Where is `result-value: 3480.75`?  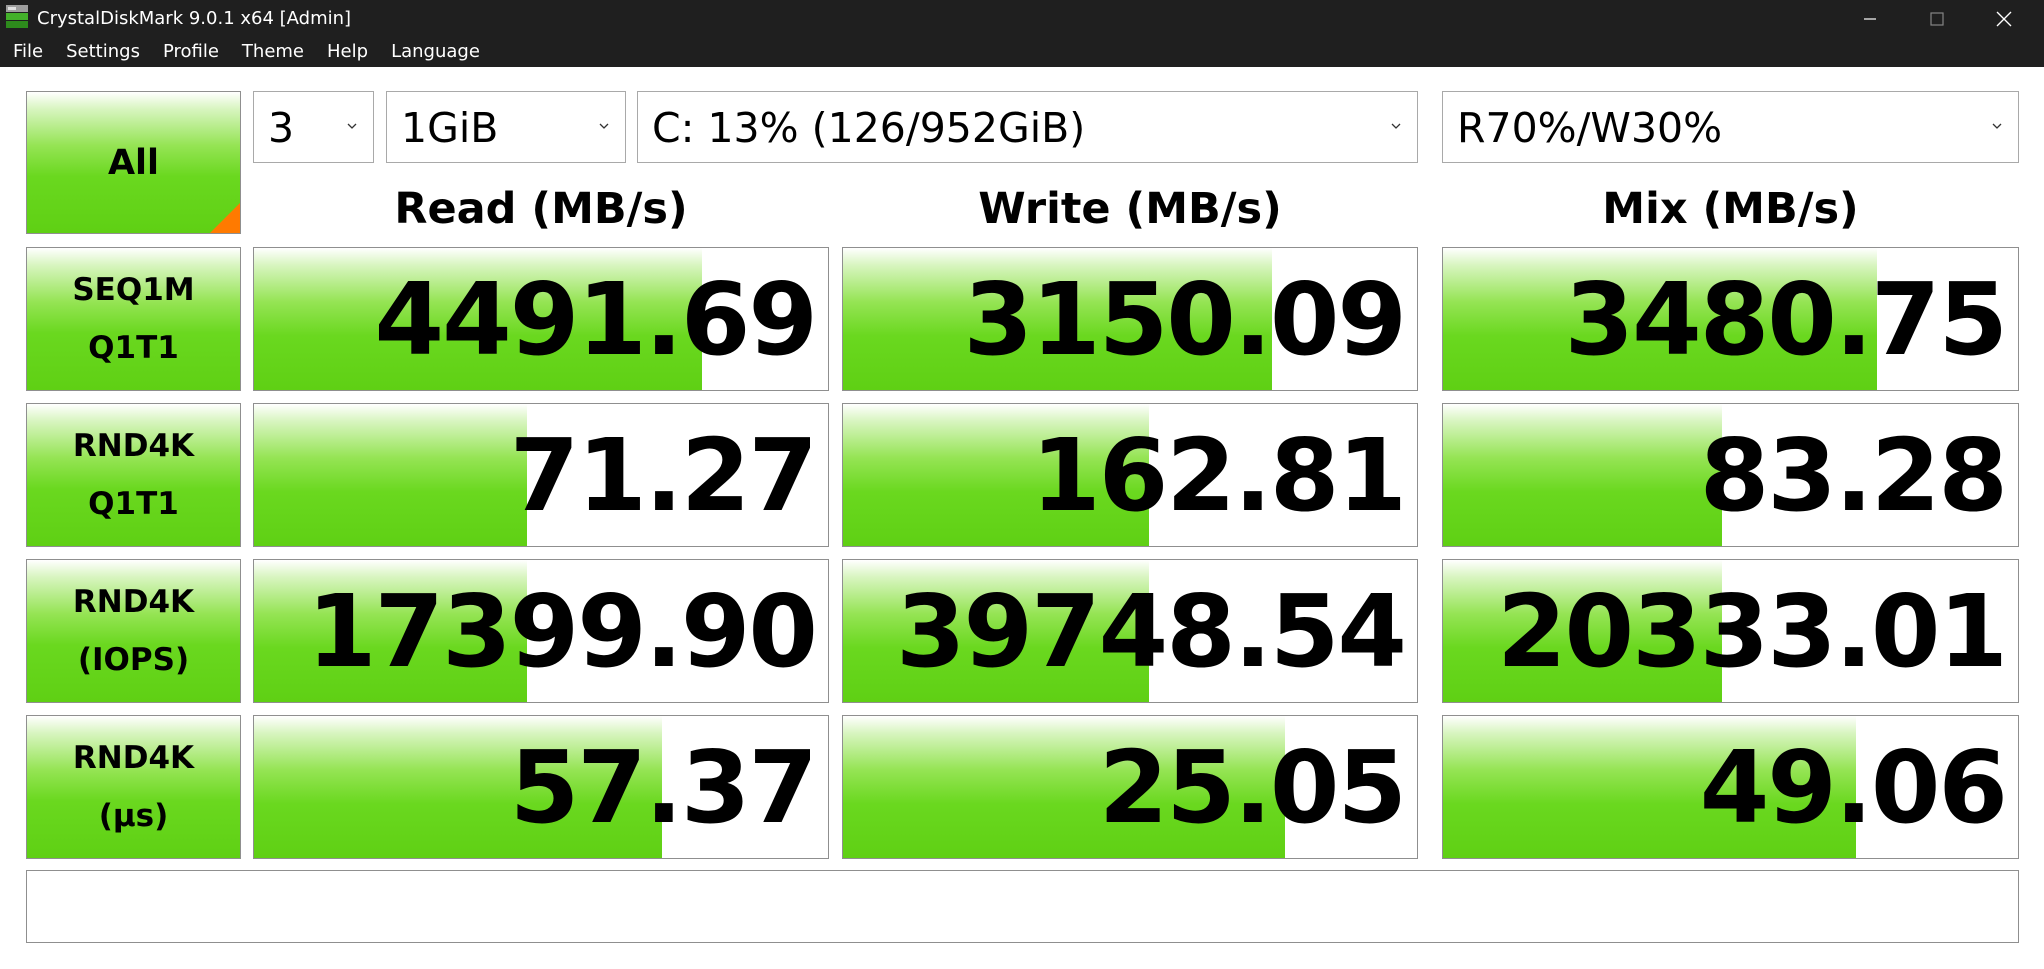 result-value: 3480.75 is located at coordinates (1786, 319).